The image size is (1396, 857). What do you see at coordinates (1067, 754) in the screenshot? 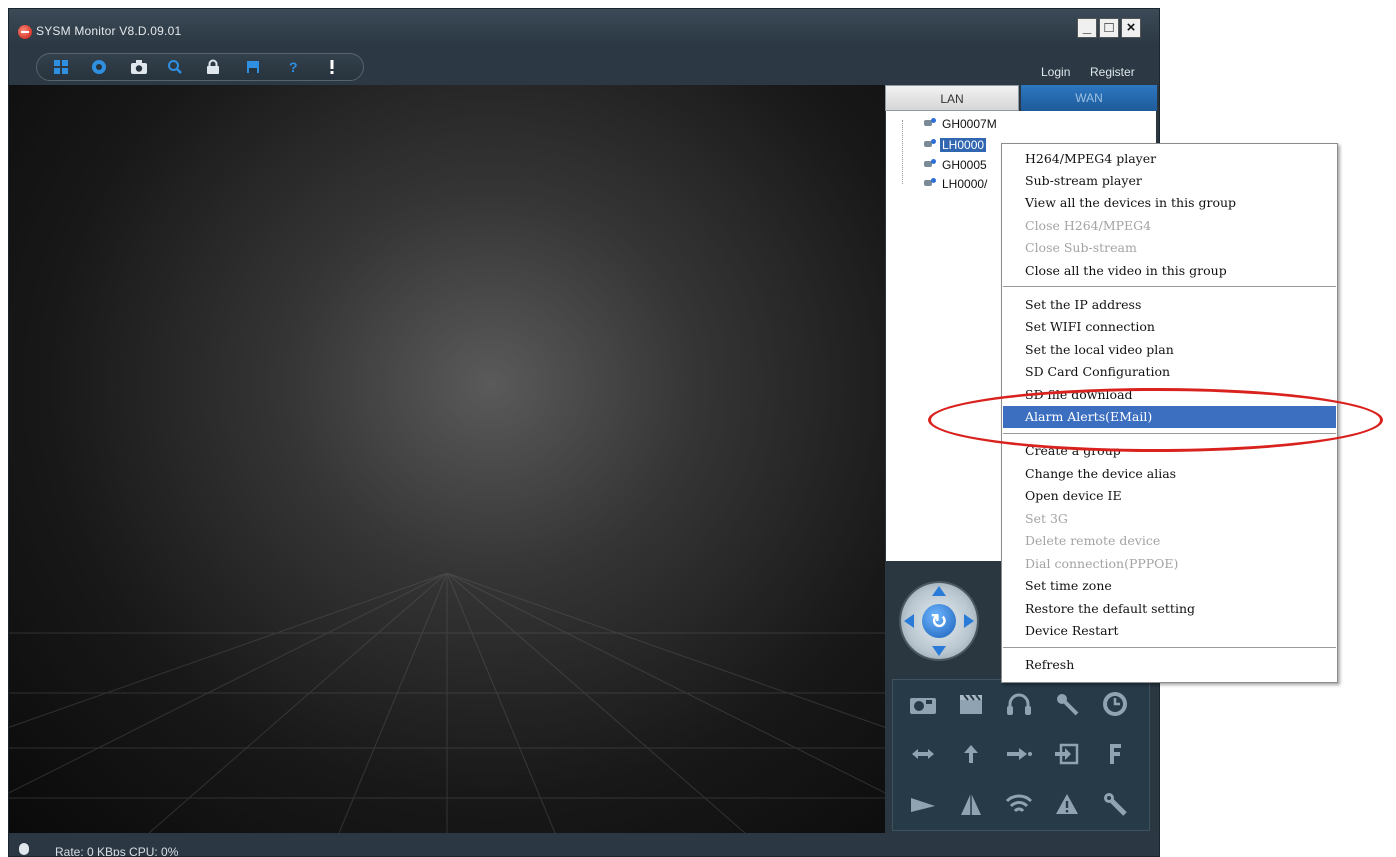
I see `enter-icon` at bounding box center [1067, 754].